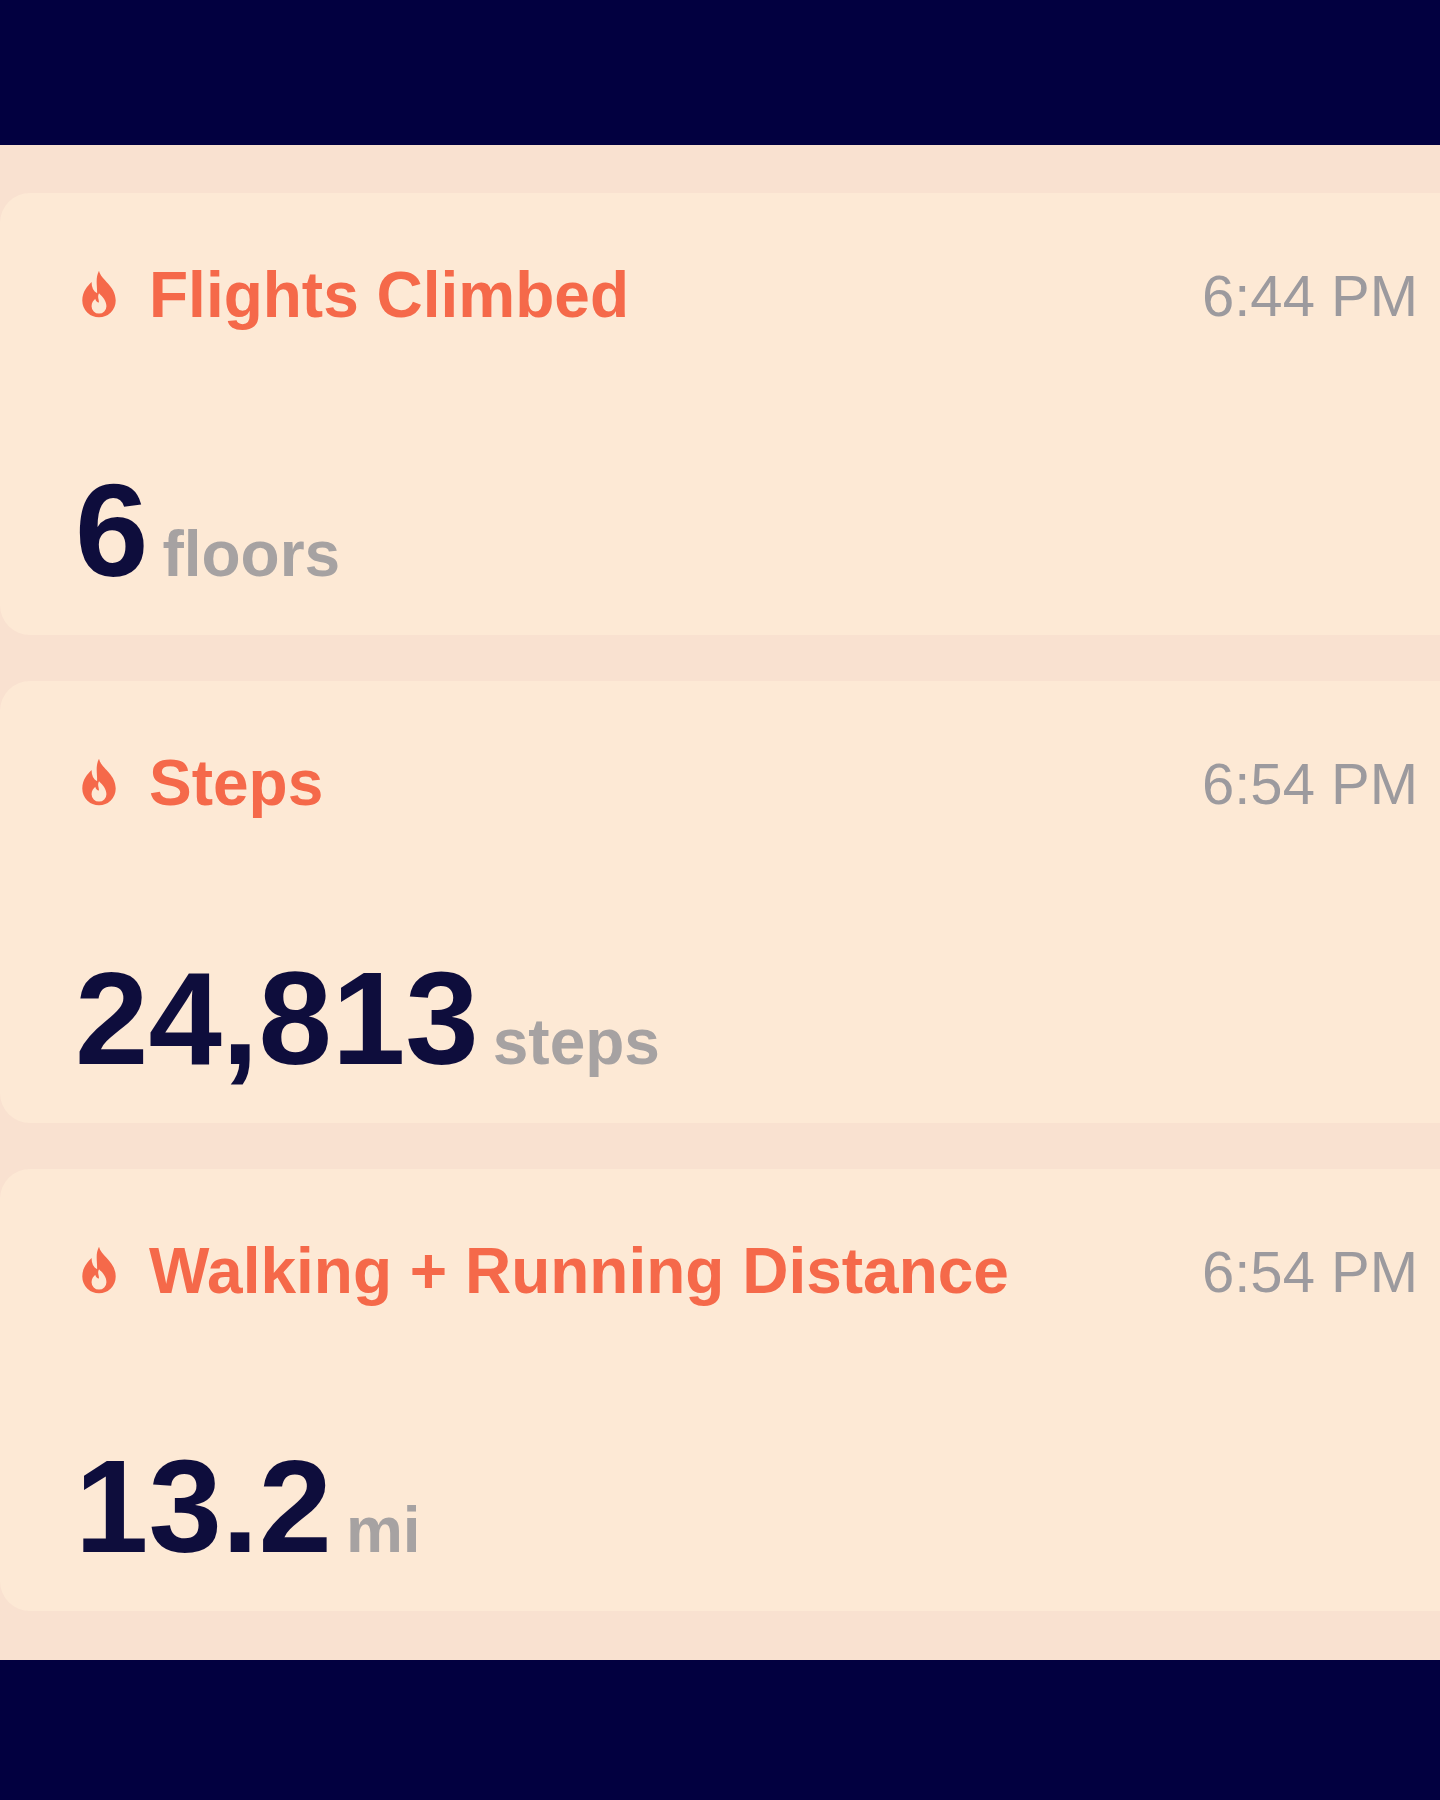 The image size is (1440, 1800). I want to click on card-title: Flights Climbed, so click(389, 295).